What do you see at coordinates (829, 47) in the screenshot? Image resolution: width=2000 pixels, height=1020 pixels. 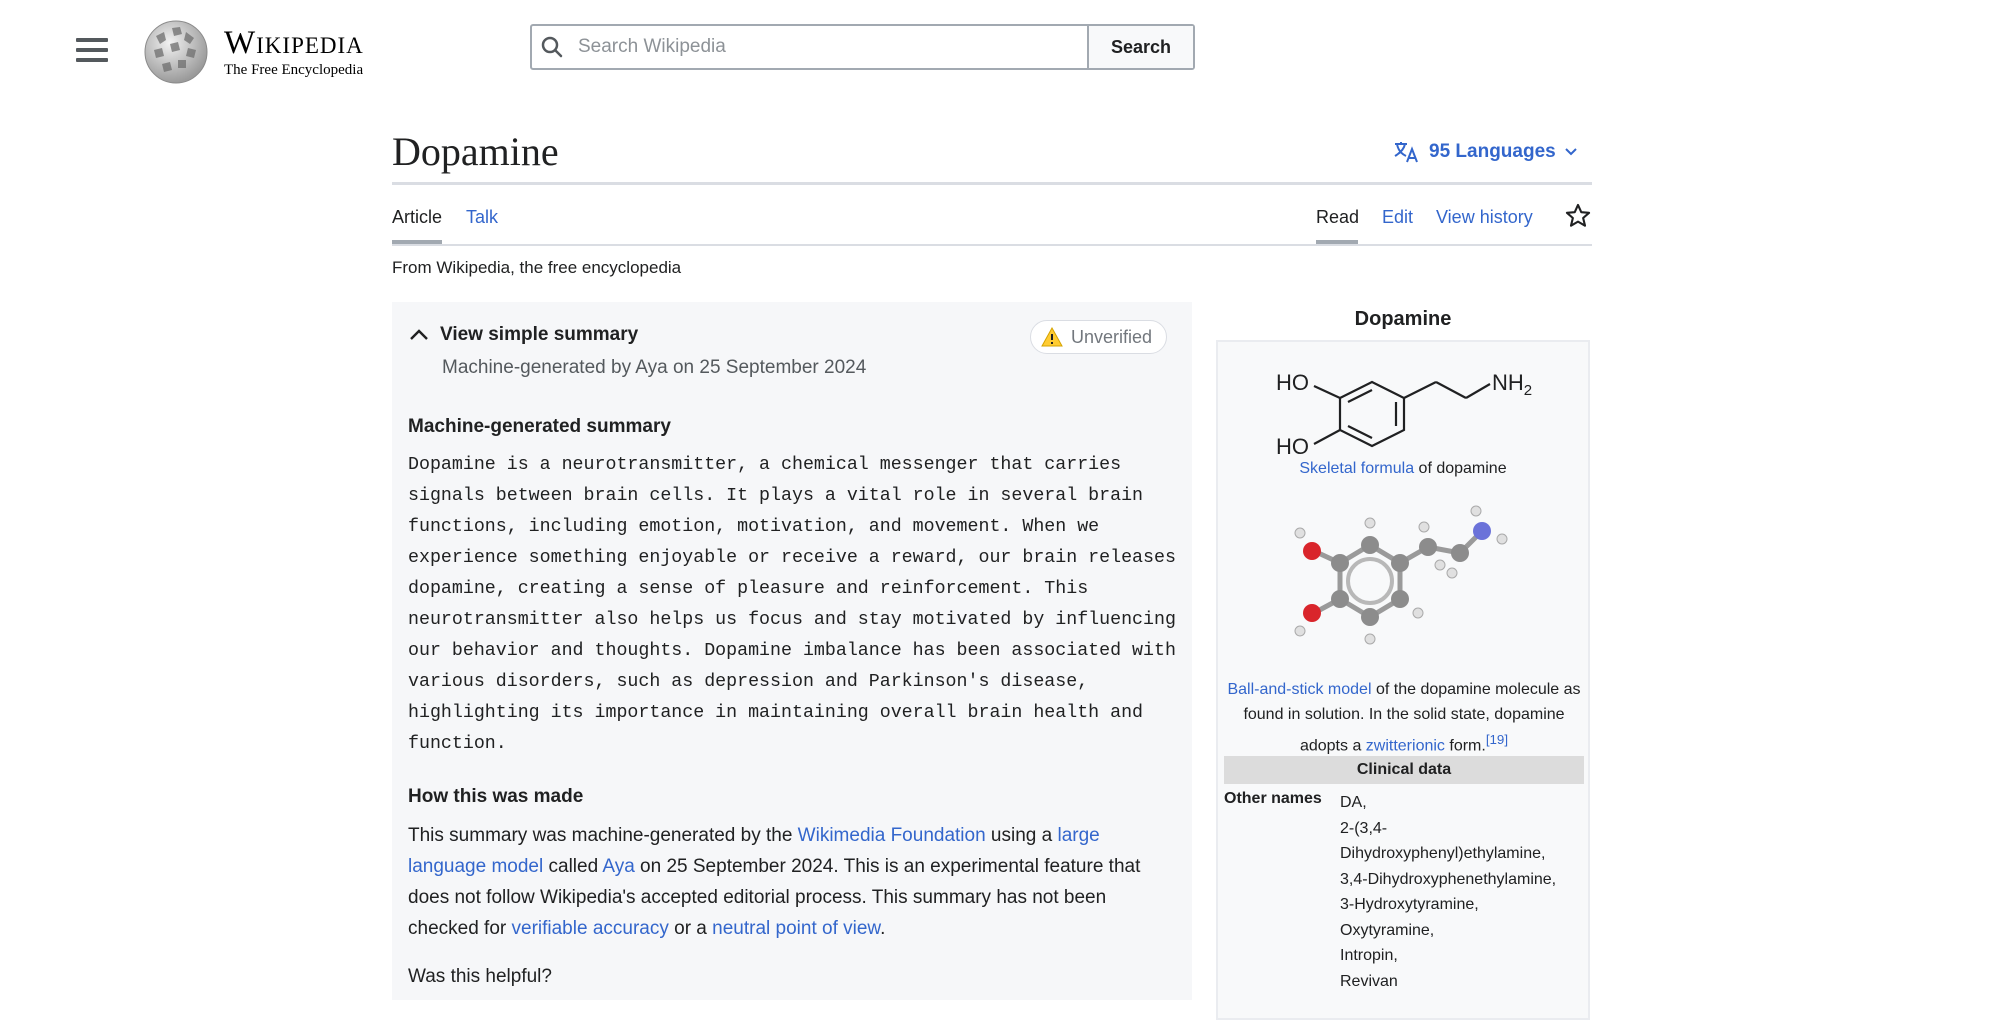 I see `search-input` at bounding box center [829, 47].